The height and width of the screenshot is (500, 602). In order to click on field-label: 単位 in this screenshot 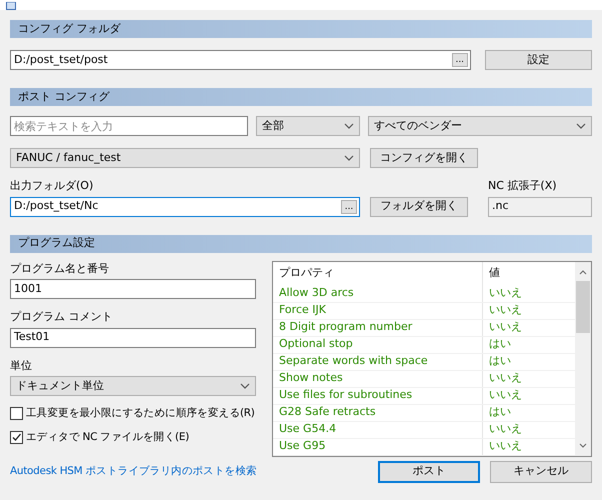, I will do `click(21, 366)`.